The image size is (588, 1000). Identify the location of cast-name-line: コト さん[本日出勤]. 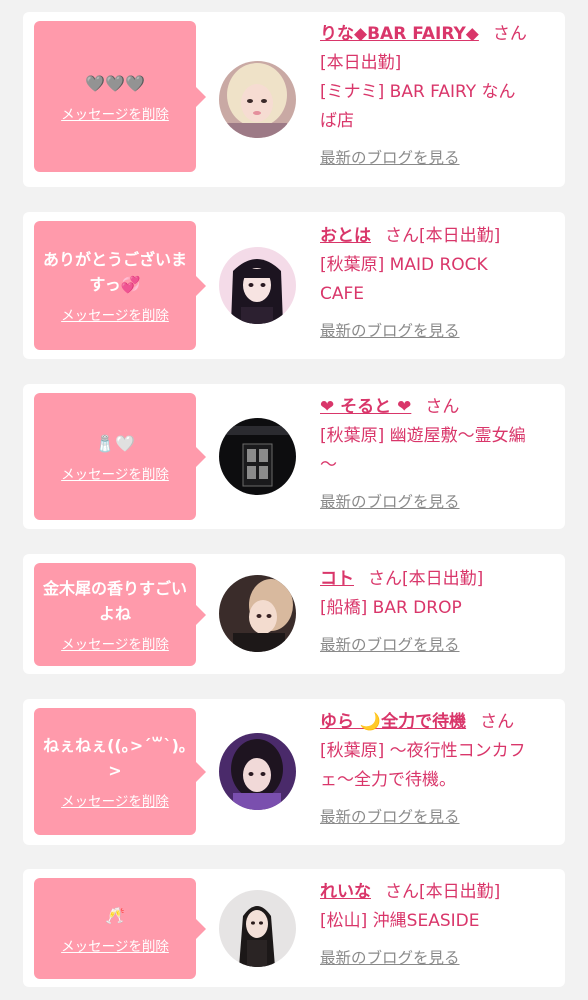
(436, 579).